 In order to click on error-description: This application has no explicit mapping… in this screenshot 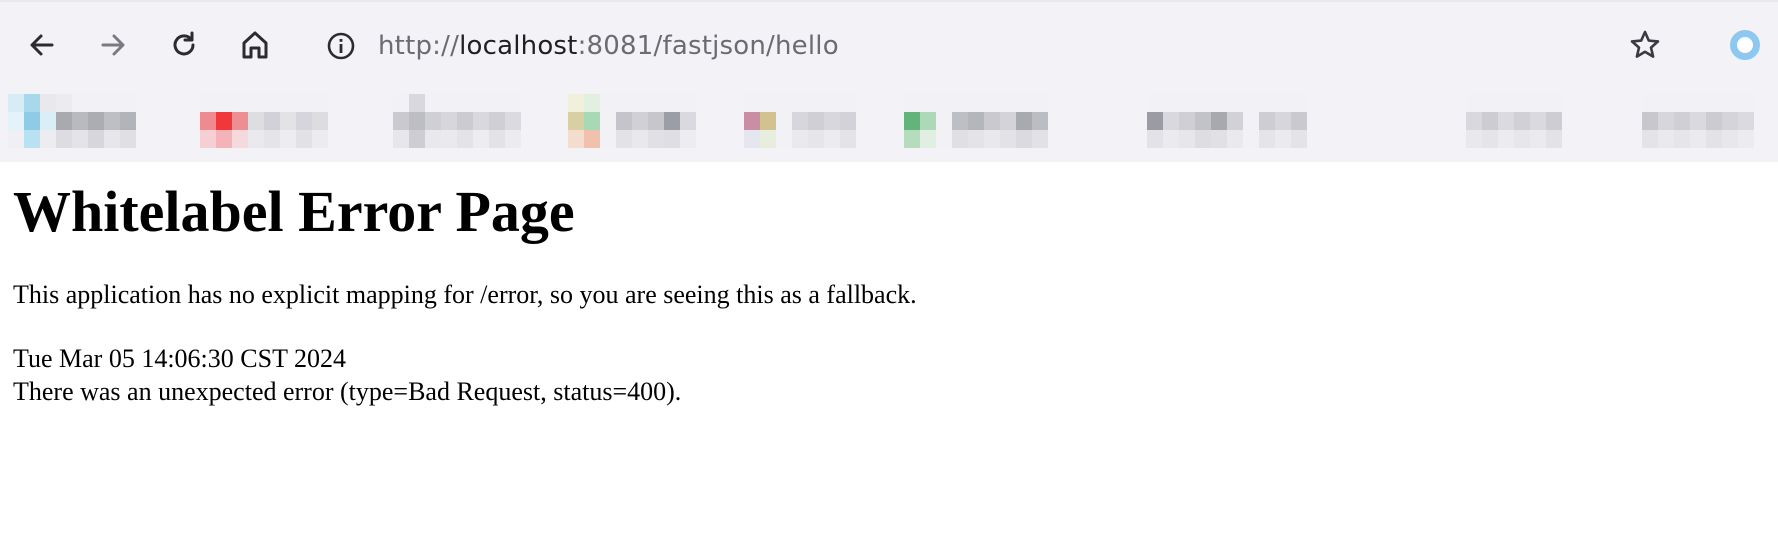, I will do `click(465, 294)`.